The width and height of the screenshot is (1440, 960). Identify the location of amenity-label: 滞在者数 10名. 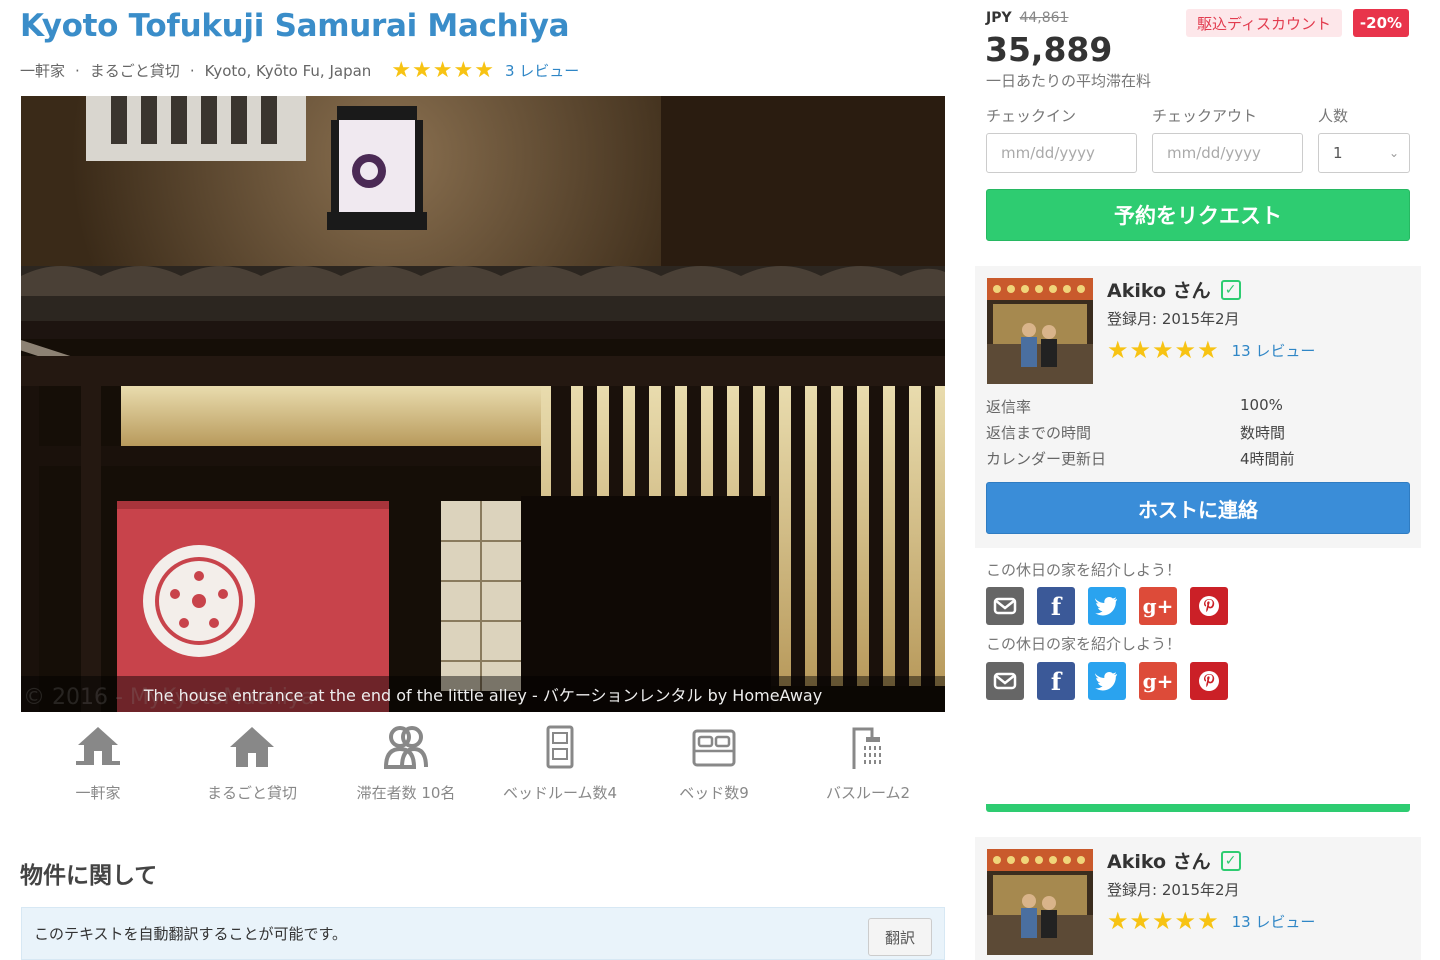
(406, 793).